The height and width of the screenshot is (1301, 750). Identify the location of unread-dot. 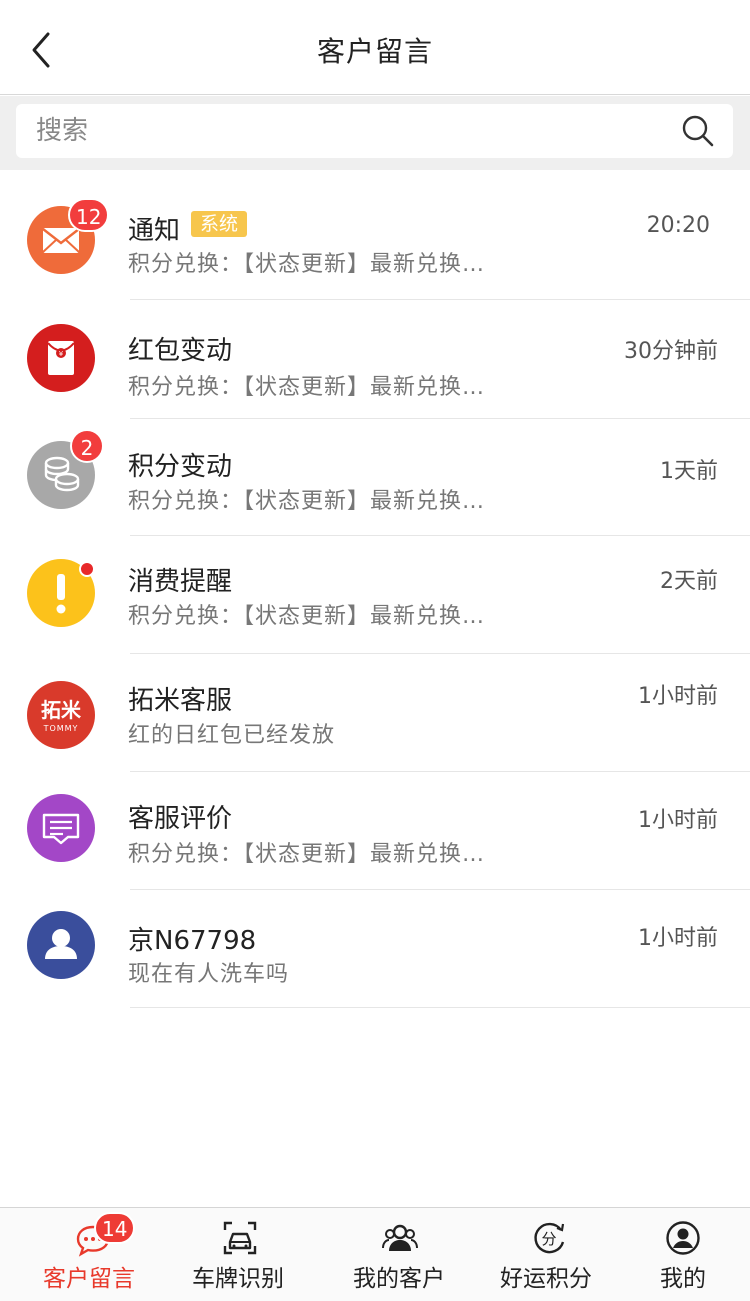
(87, 569).